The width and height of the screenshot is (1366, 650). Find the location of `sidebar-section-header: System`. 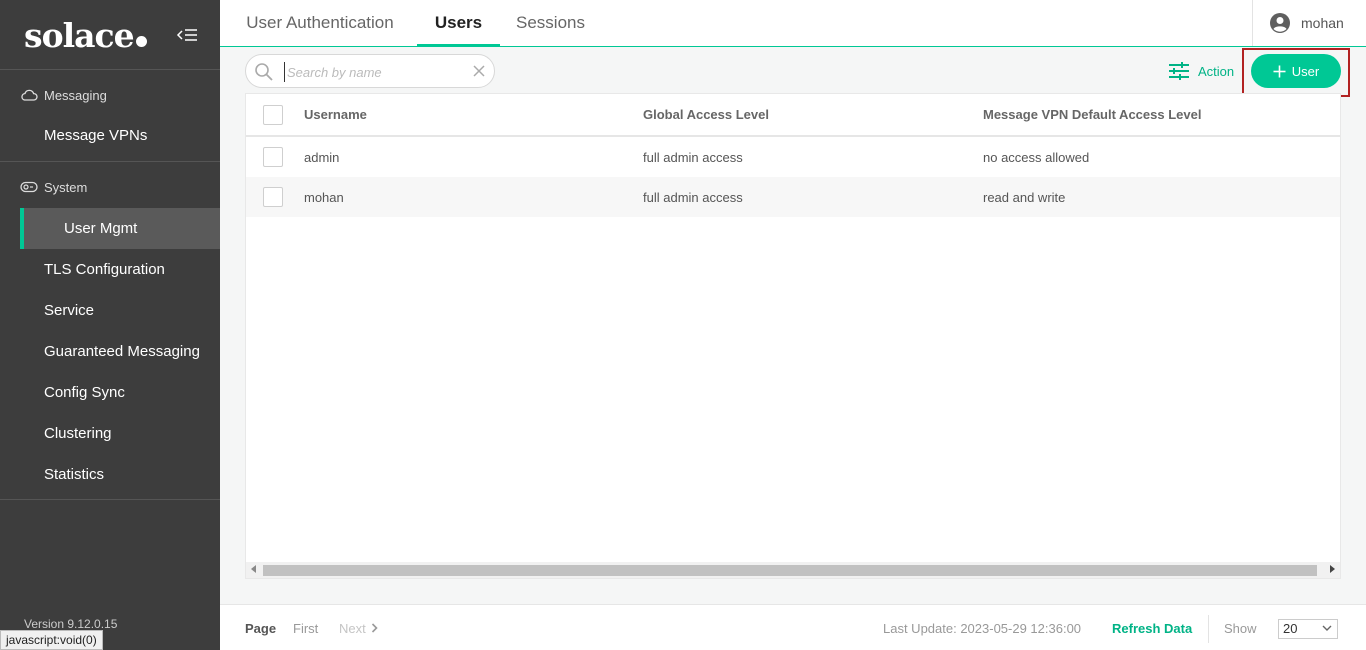

sidebar-section-header: System is located at coordinates (110, 185).